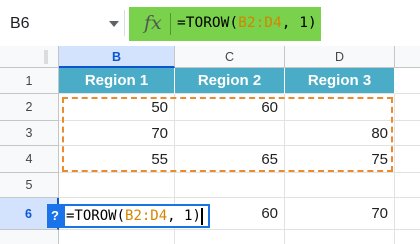 The height and width of the screenshot is (244, 420). I want to click on row-header-2: 2, so click(29, 107).